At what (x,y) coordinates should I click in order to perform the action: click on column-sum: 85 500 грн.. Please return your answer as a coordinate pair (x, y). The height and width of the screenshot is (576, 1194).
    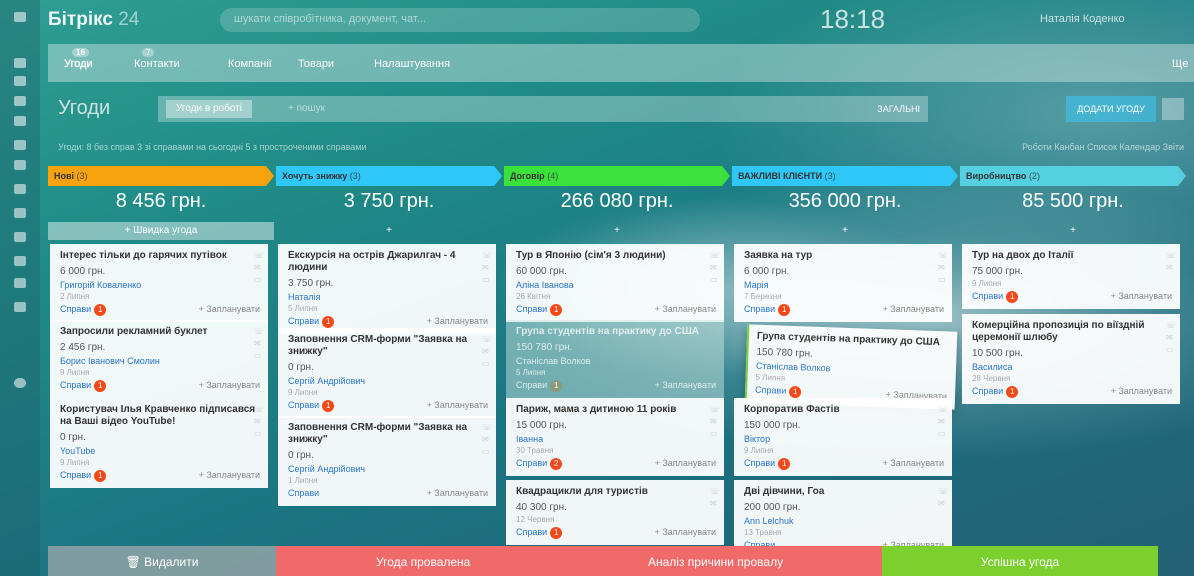
    Looking at the image, I should click on (1073, 201).